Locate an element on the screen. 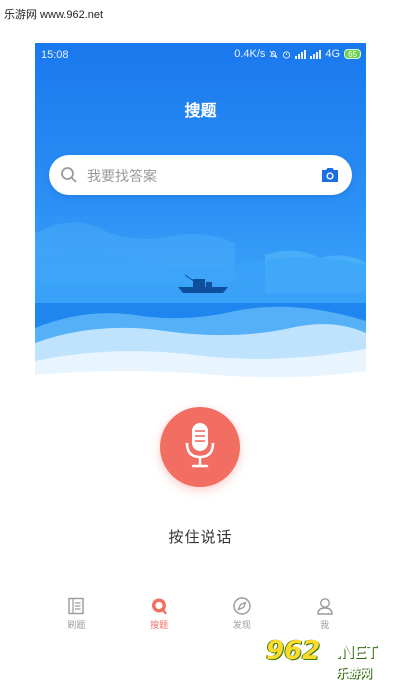 The image size is (400, 687). status-icons: 0.4K/s 4G 65 is located at coordinates (297, 54).